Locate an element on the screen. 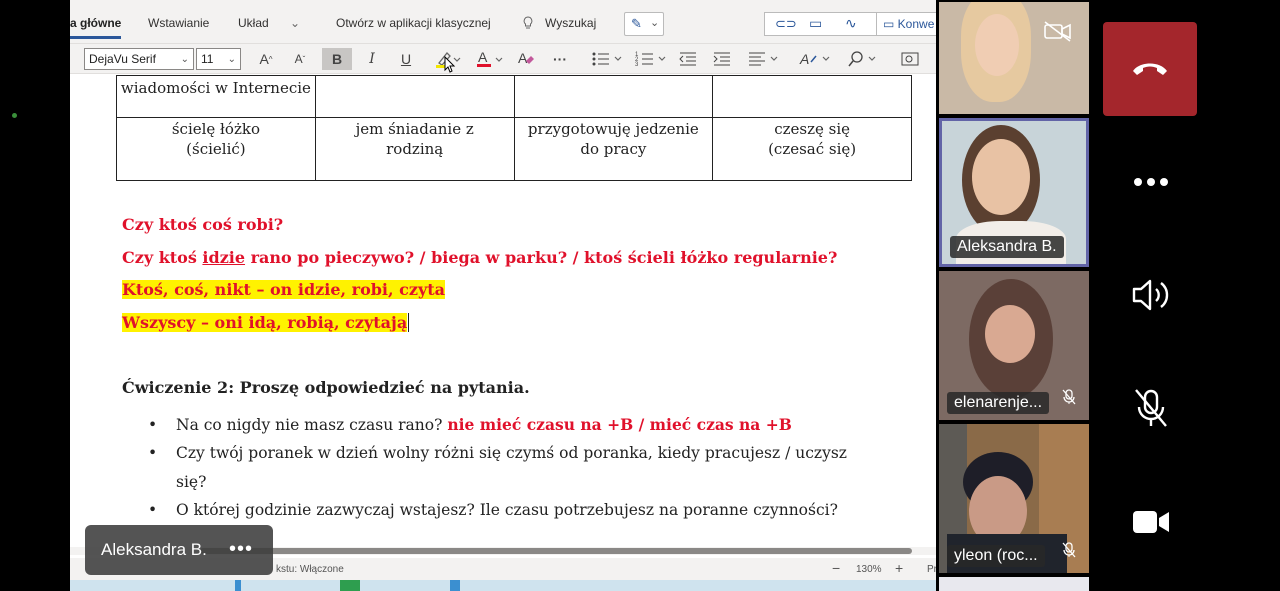 This screenshot has width=1280, height=591. align-icon is located at coordinates (763, 59).